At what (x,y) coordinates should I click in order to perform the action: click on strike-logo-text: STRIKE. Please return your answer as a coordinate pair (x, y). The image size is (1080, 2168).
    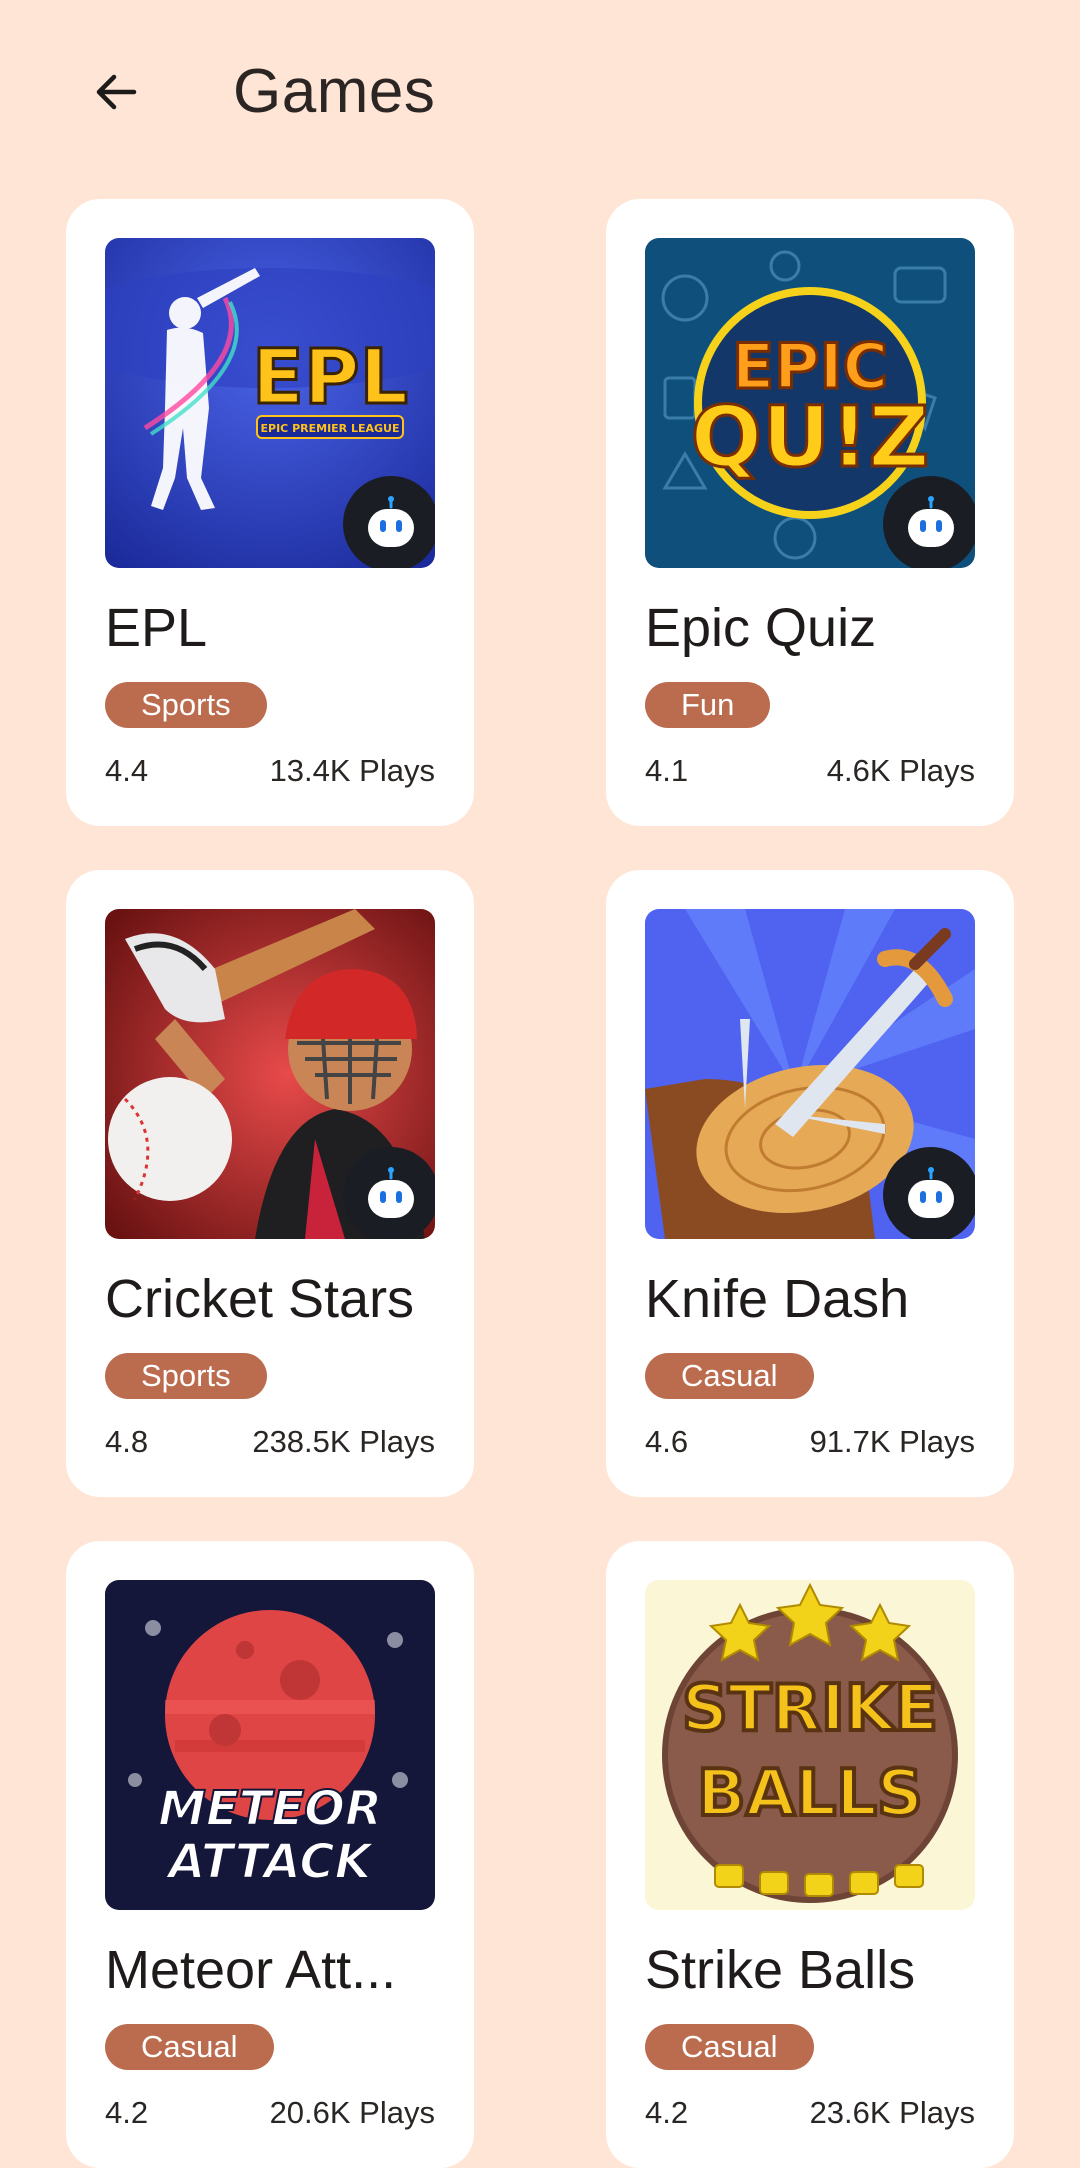
    Looking at the image, I should click on (810, 1709).